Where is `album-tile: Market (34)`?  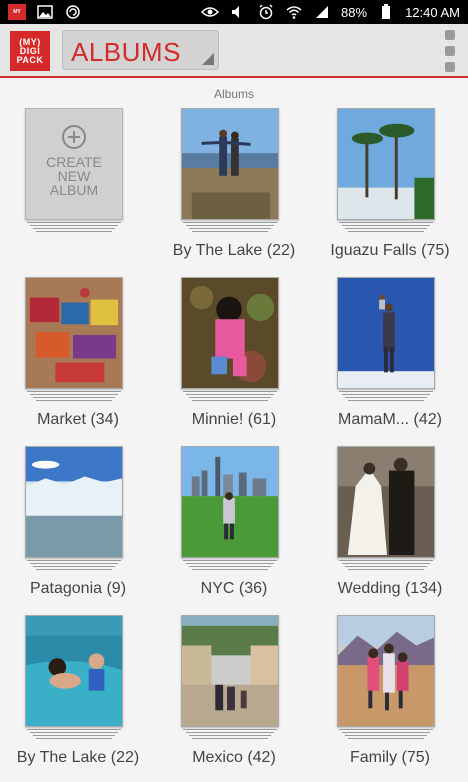 album-tile: Market (34) is located at coordinates (78, 359).